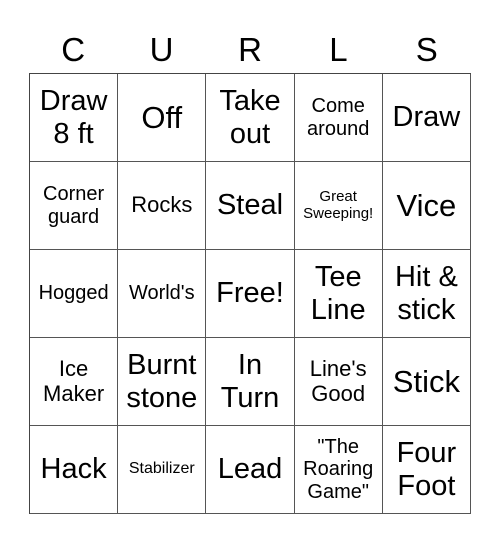  Describe the element at coordinates (161, 49) in the screenshot. I see `header-letter-u: U` at that location.